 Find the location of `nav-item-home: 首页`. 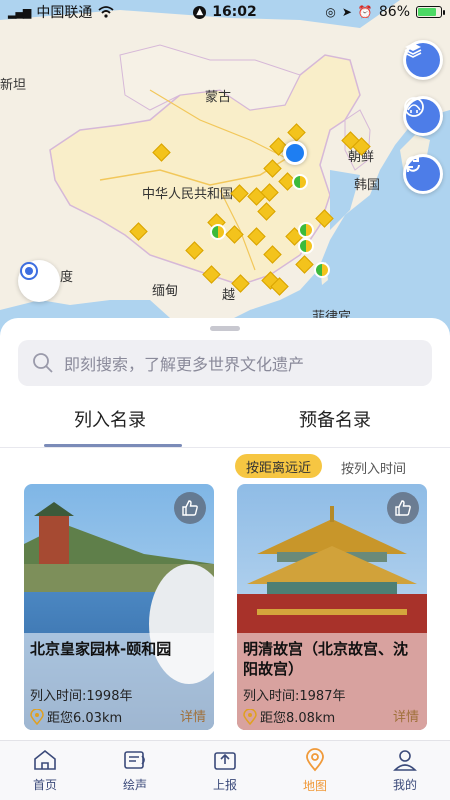

nav-item-home: 首页 is located at coordinates (45, 770).